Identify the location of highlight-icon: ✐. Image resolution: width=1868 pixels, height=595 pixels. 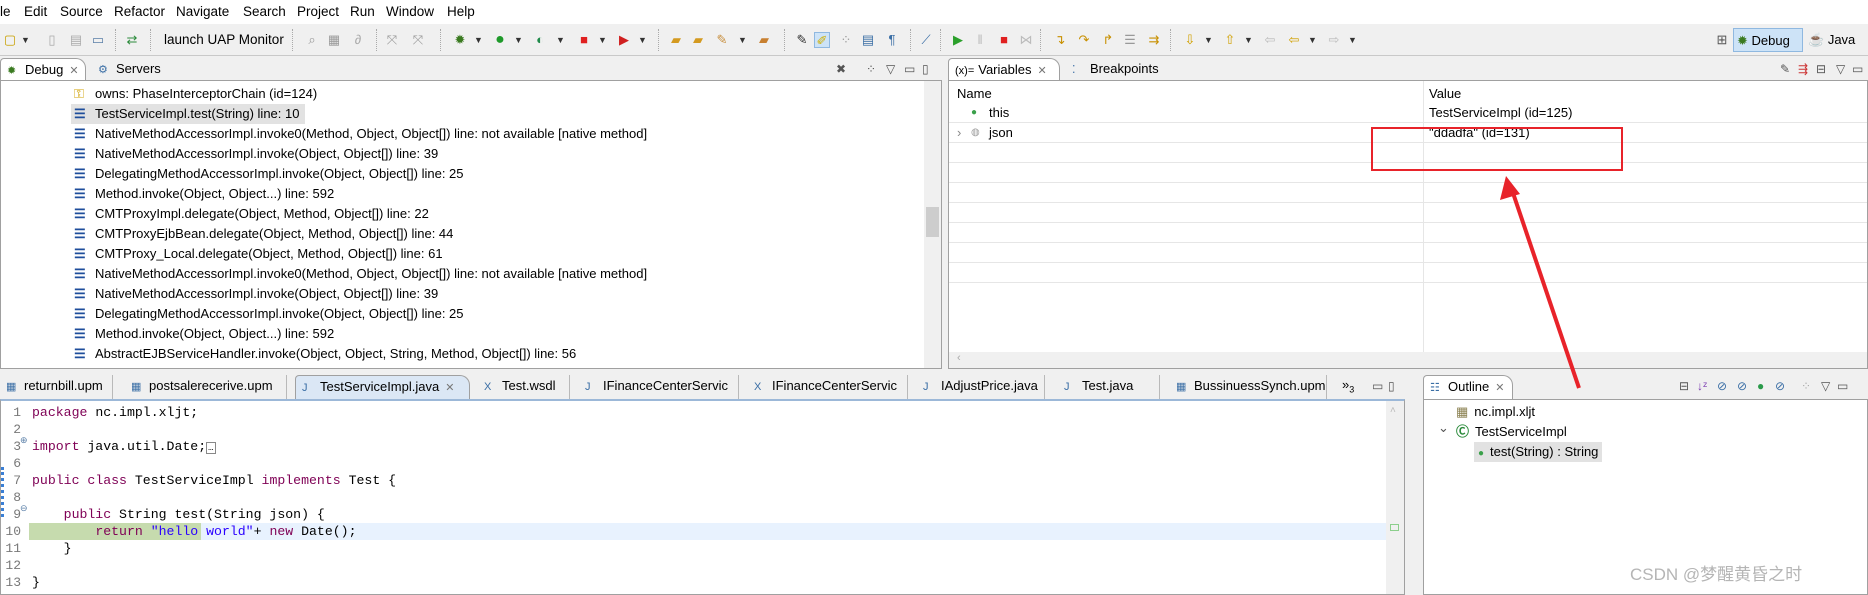
(822, 40).